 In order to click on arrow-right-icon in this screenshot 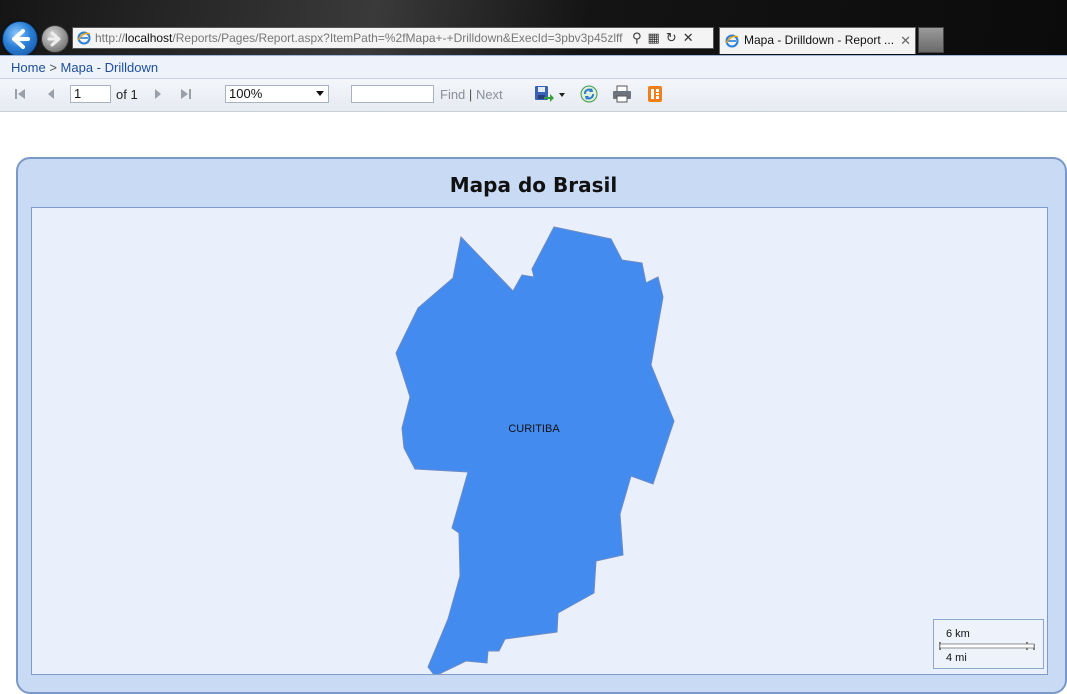, I will do `click(54, 39)`.